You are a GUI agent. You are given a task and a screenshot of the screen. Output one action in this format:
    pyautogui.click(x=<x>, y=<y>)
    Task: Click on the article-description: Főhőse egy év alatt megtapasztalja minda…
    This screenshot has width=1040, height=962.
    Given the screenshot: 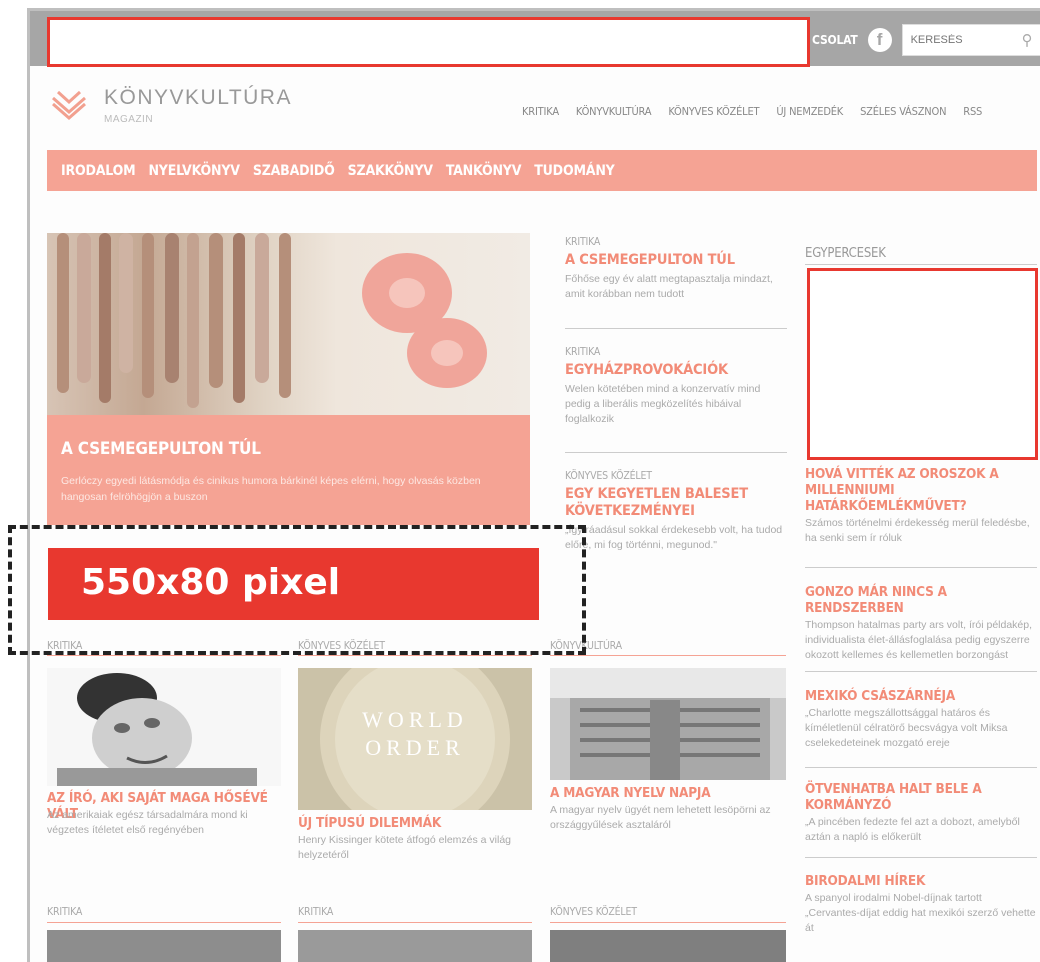 What is the action you would take?
    pyautogui.click(x=669, y=286)
    